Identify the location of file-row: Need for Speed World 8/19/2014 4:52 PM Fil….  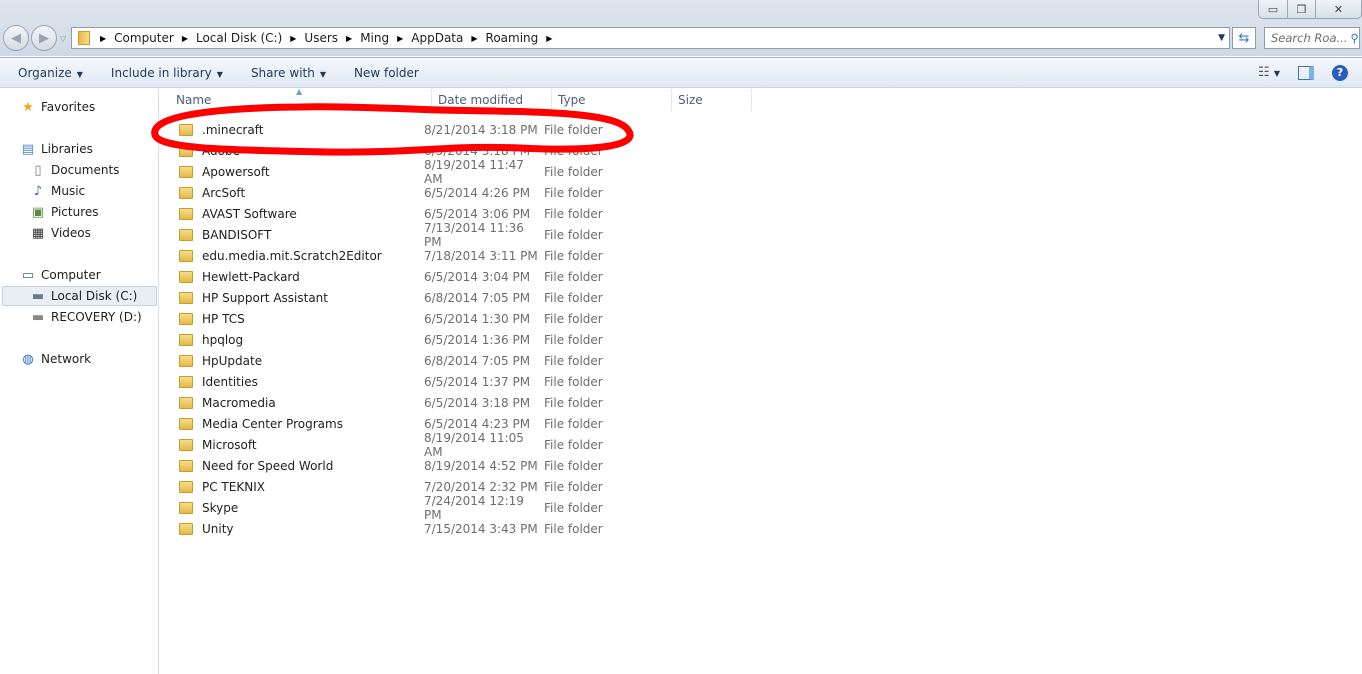
(464, 465).